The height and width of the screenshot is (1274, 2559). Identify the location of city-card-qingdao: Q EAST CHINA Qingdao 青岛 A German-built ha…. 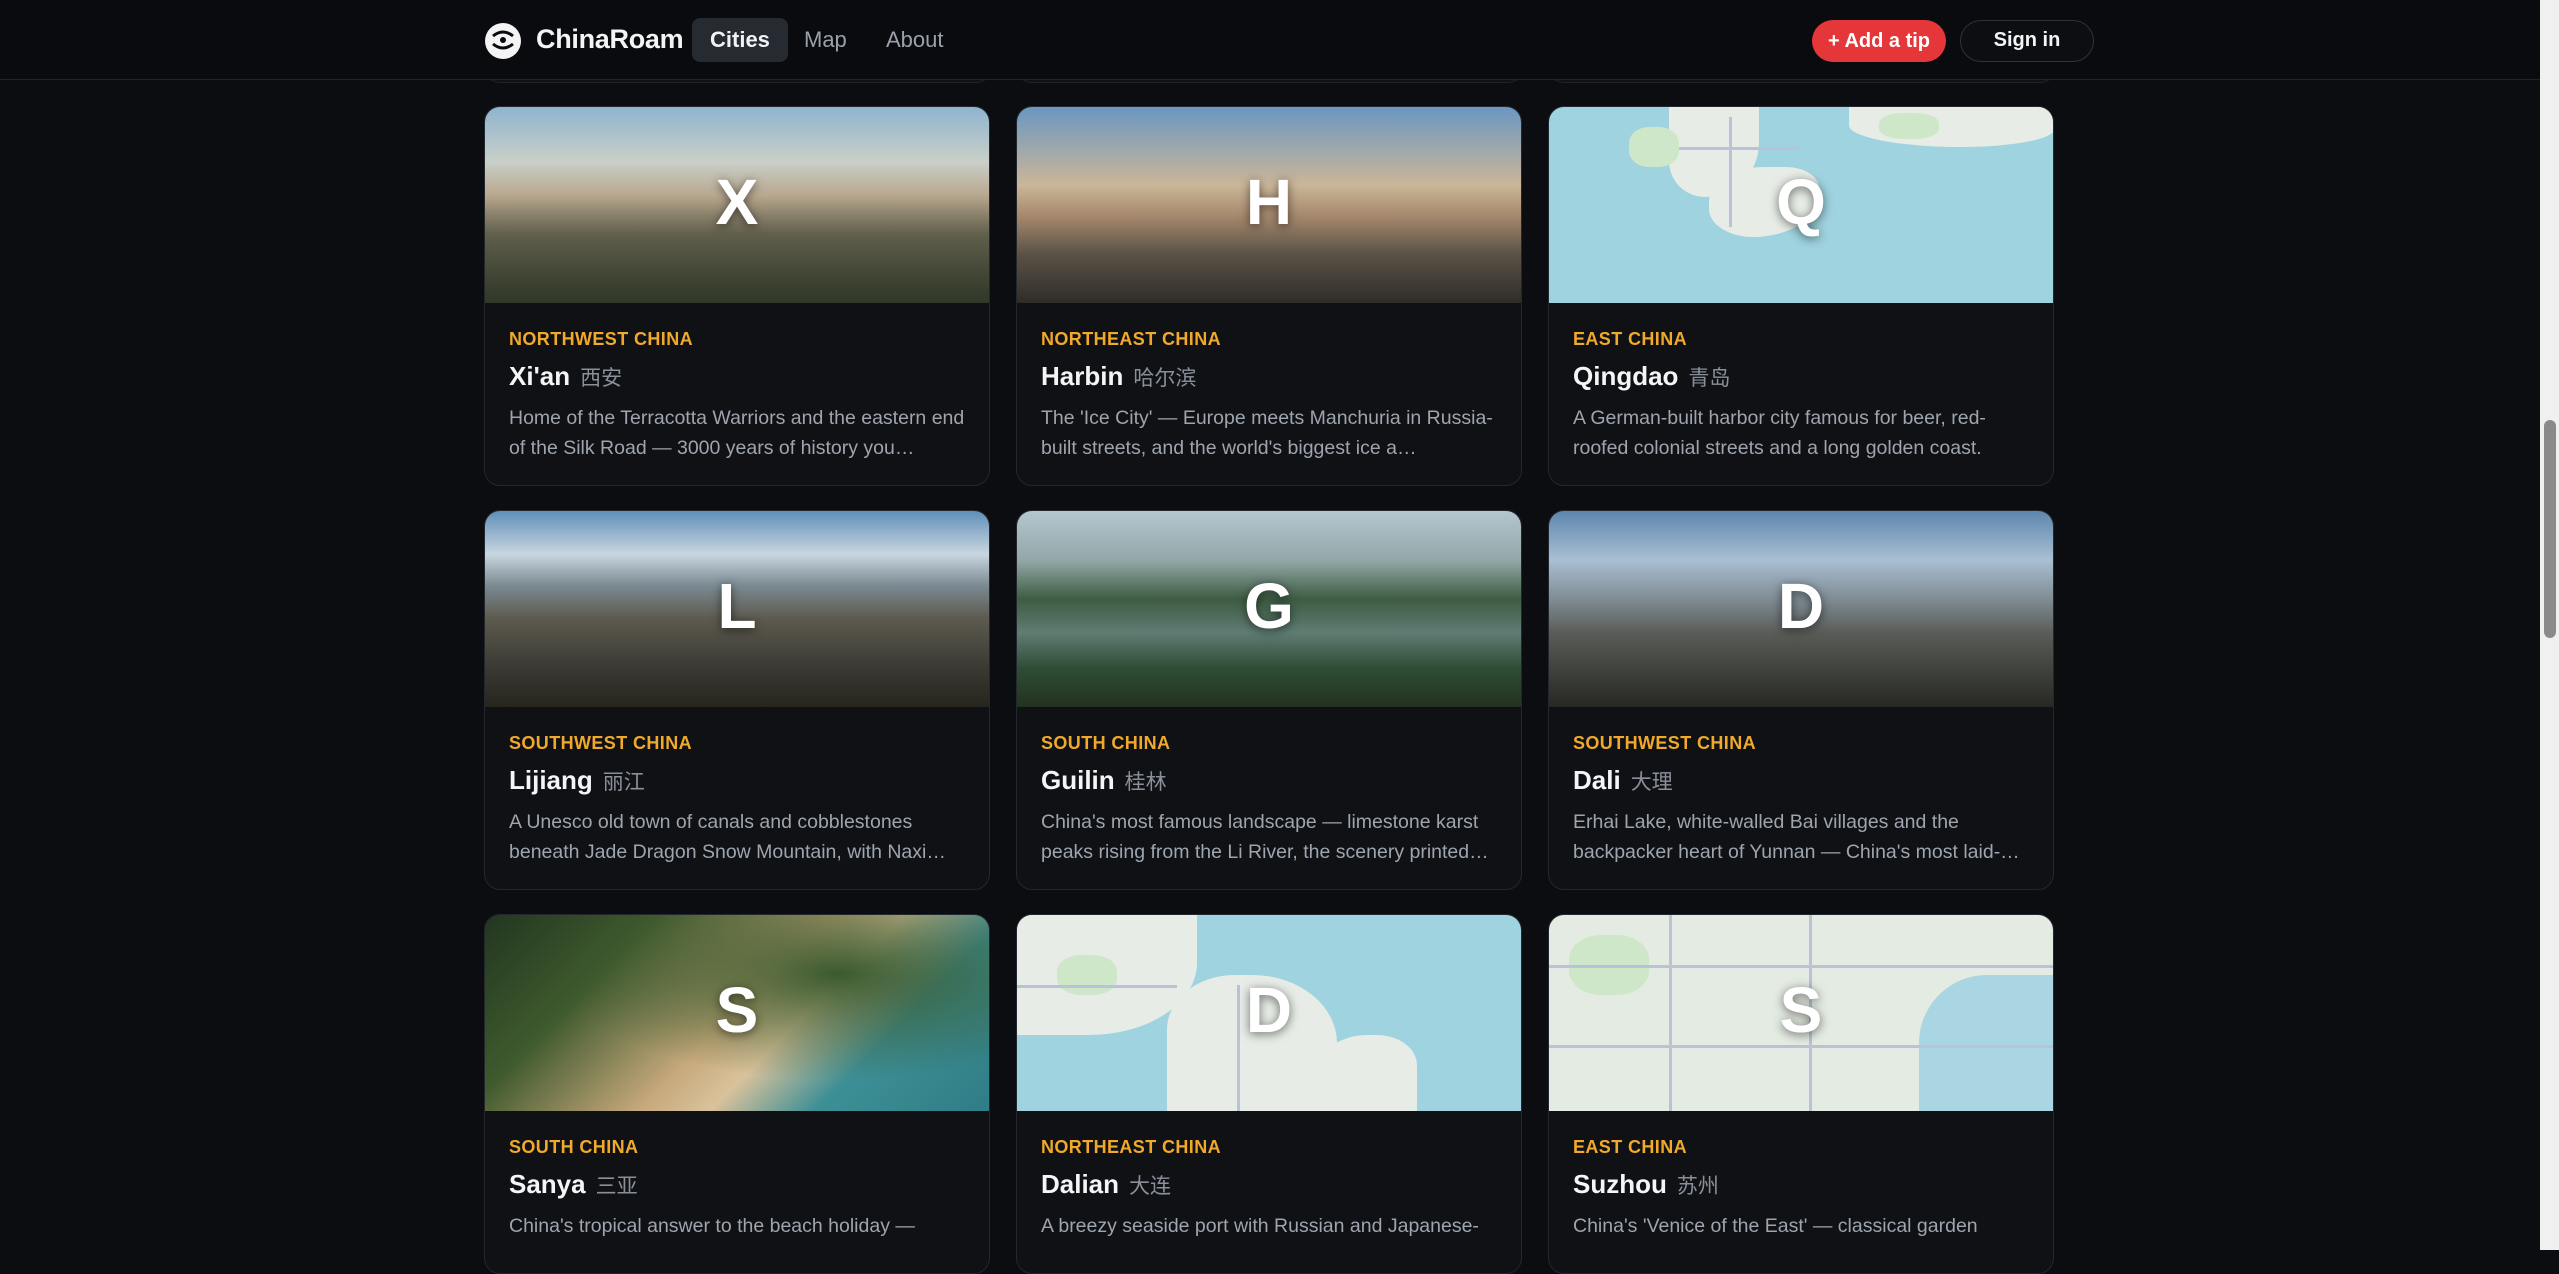
(1801, 296).